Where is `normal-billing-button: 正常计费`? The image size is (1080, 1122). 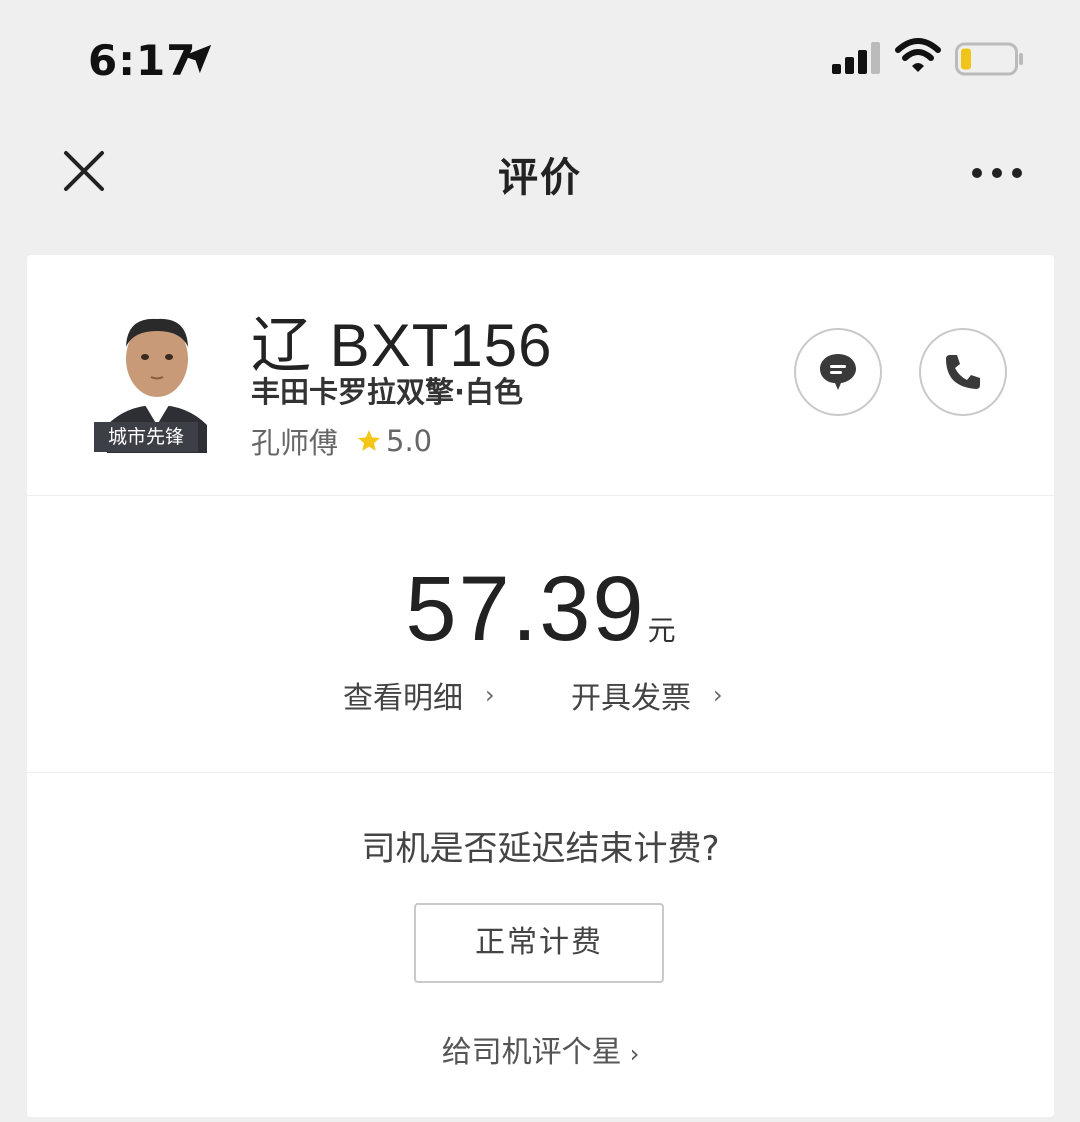
normal-billing-button: 正常计费 is located at coordinates (539, 943).